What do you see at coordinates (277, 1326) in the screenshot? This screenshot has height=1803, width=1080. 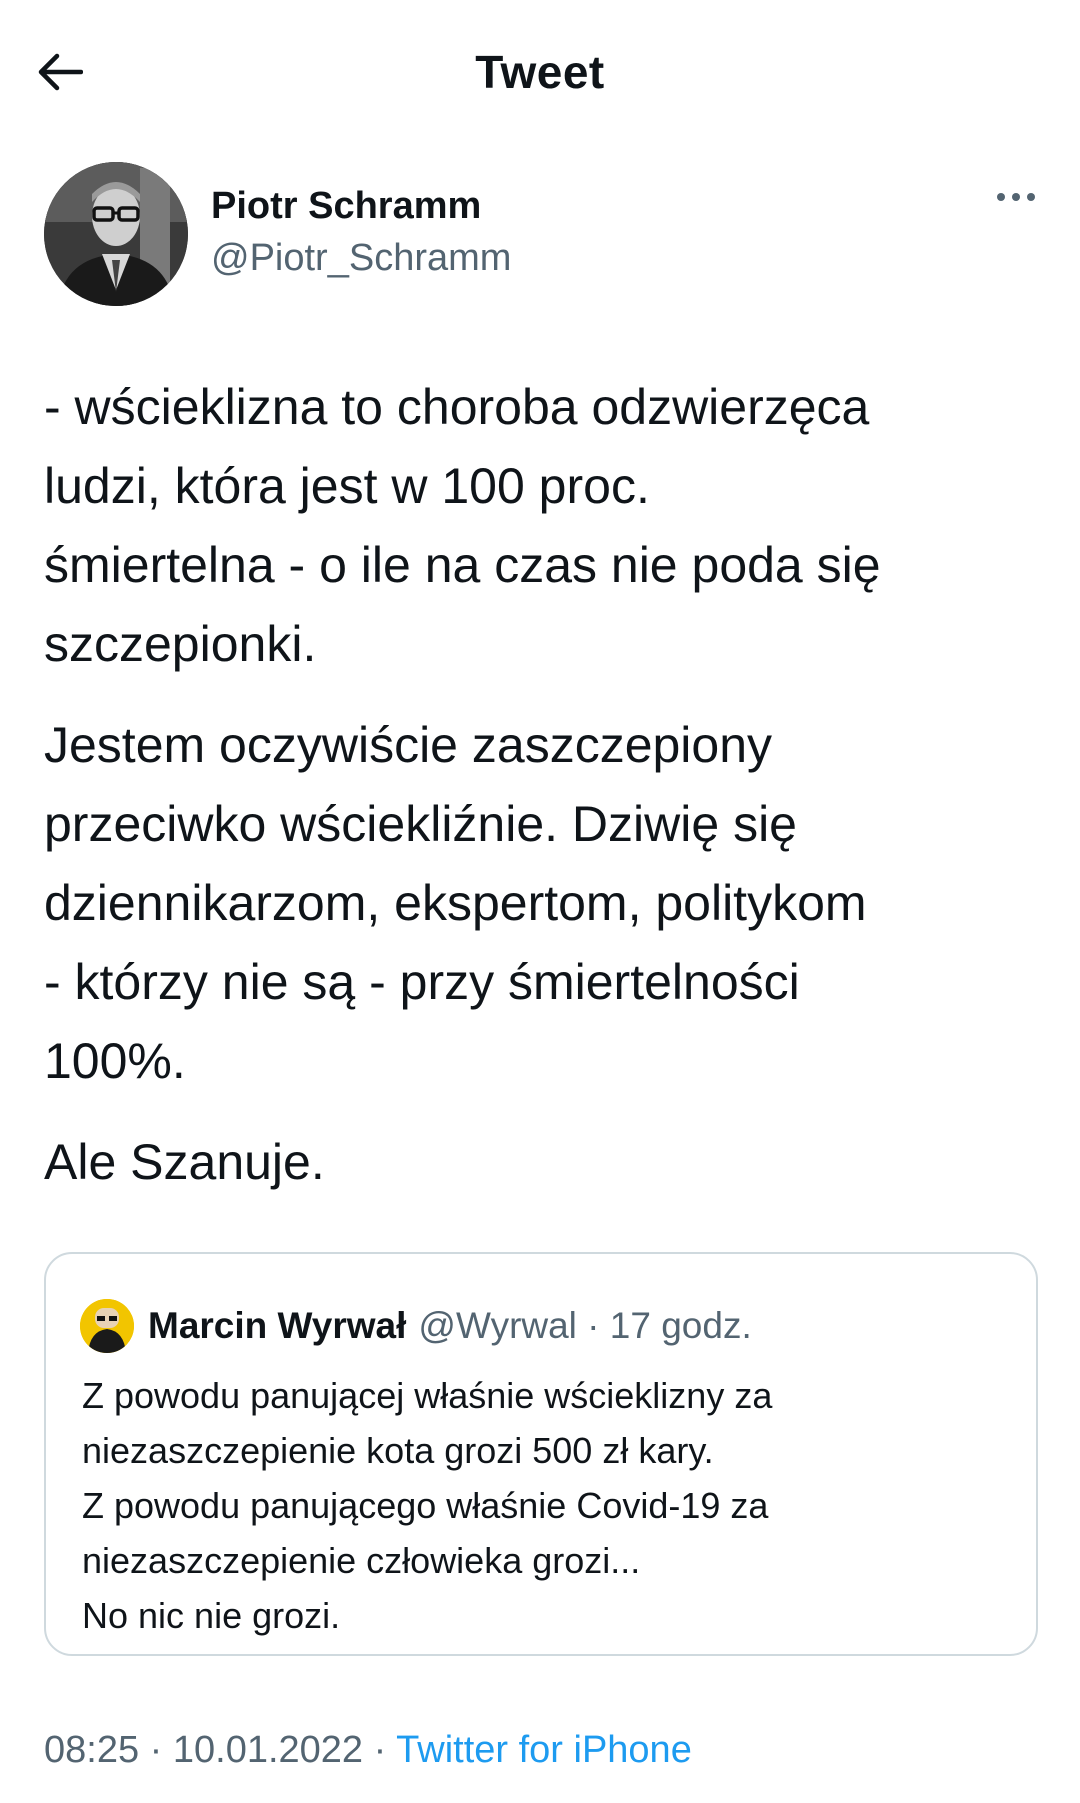 I see `quoted-author-name: Marcin Wyrwał` at bounding box center [277, 1326].